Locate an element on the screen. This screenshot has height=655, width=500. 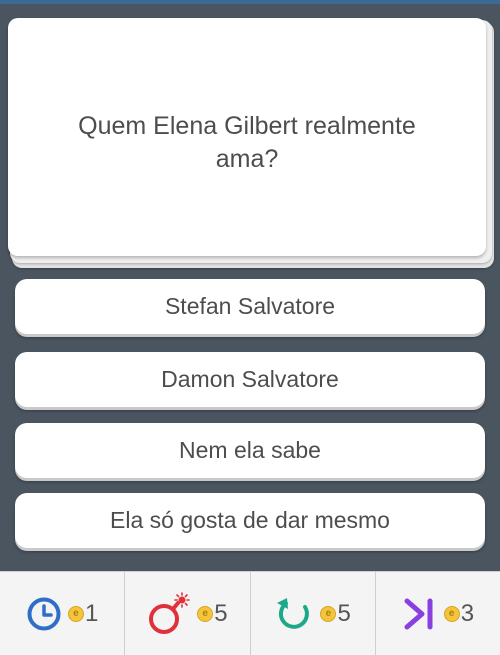
refresh-cost: e 5 is located at coordinates (335, 613).